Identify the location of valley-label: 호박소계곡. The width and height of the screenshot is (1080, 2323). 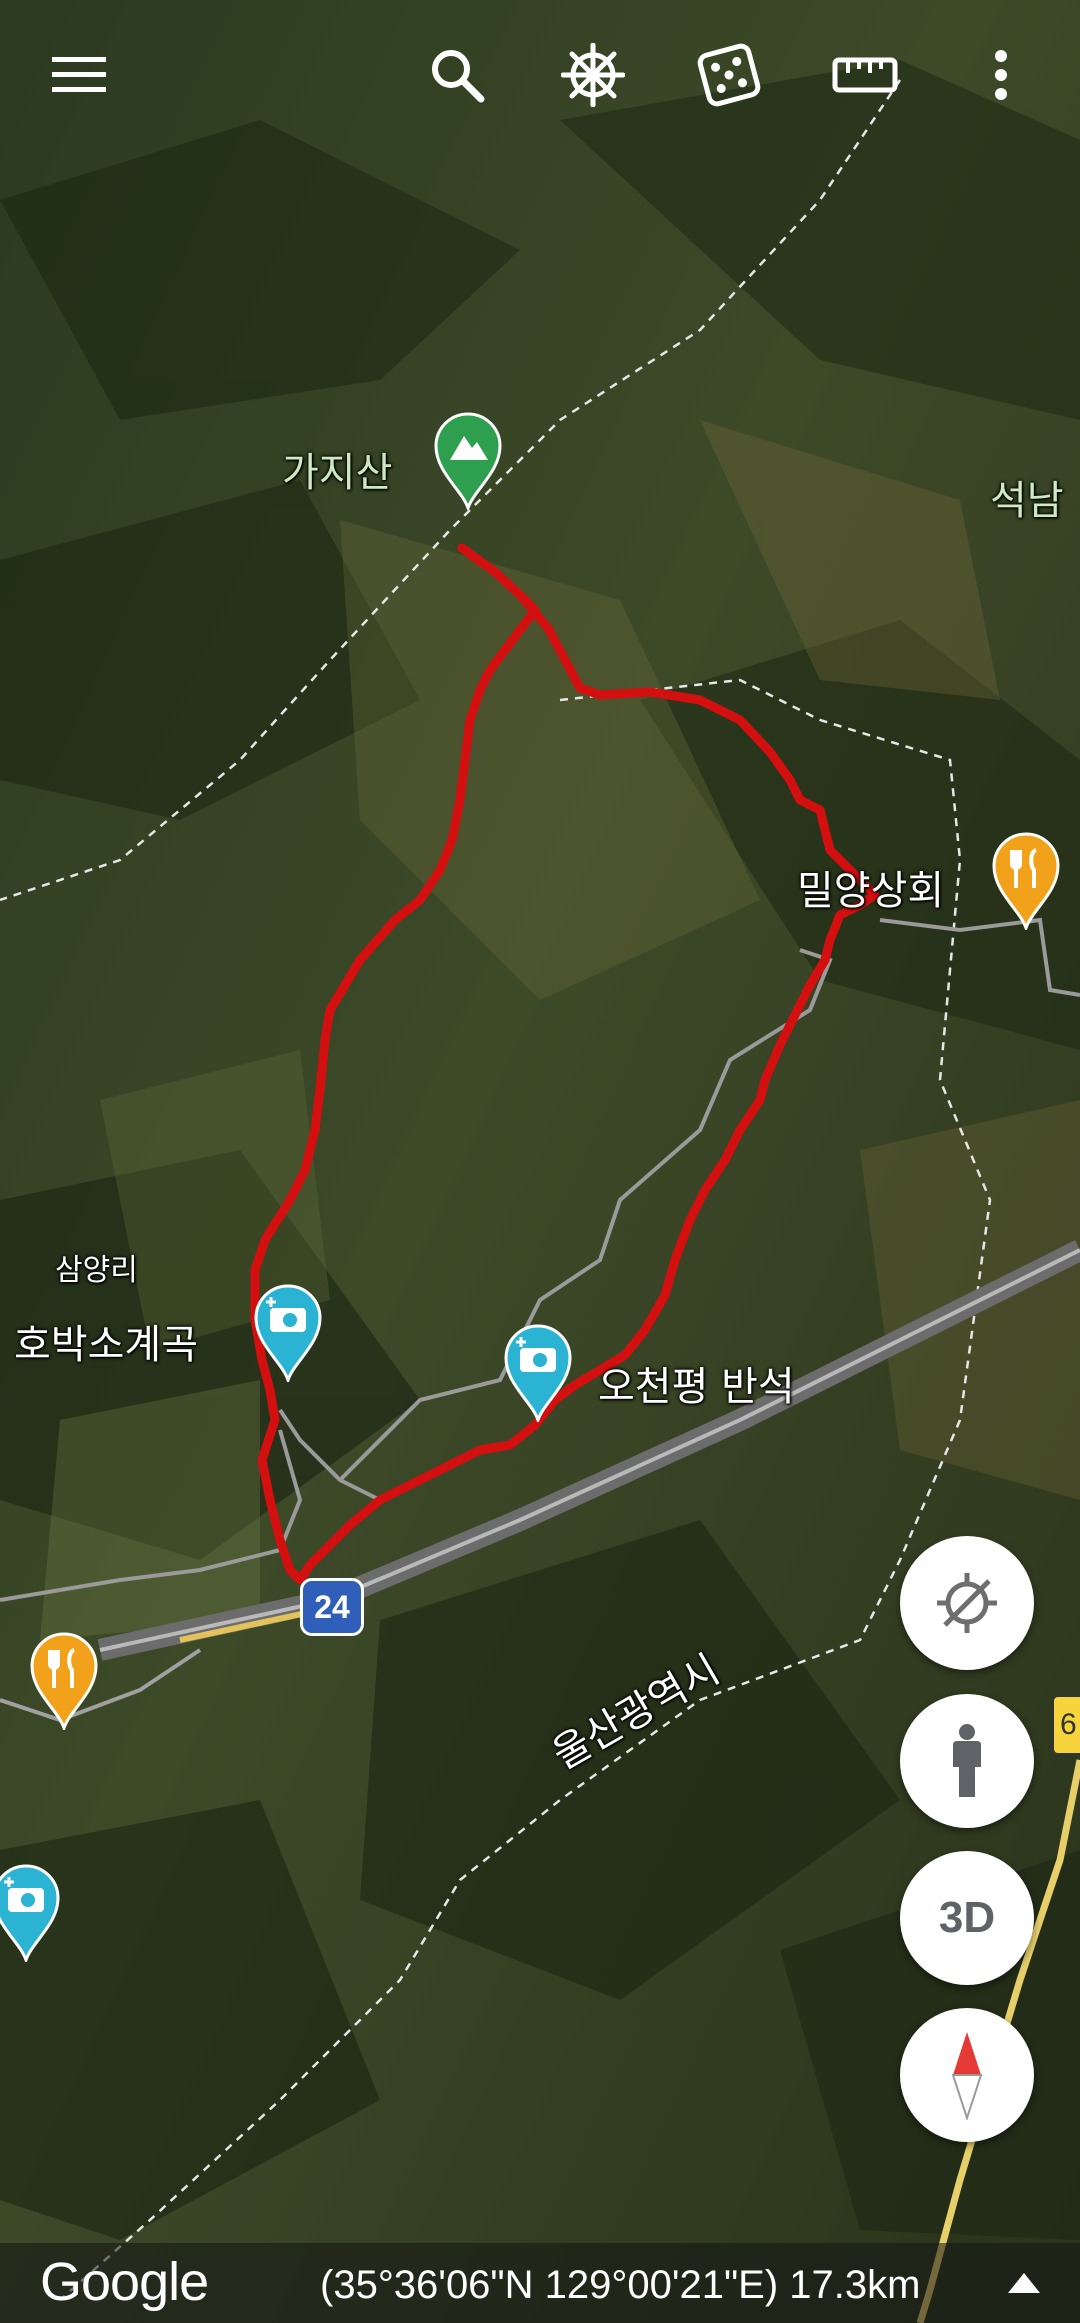
(106, 1341).